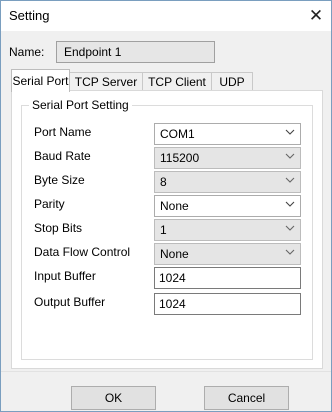  I want to click on input-buffer-label: Input Buffer, so click(65, 276).